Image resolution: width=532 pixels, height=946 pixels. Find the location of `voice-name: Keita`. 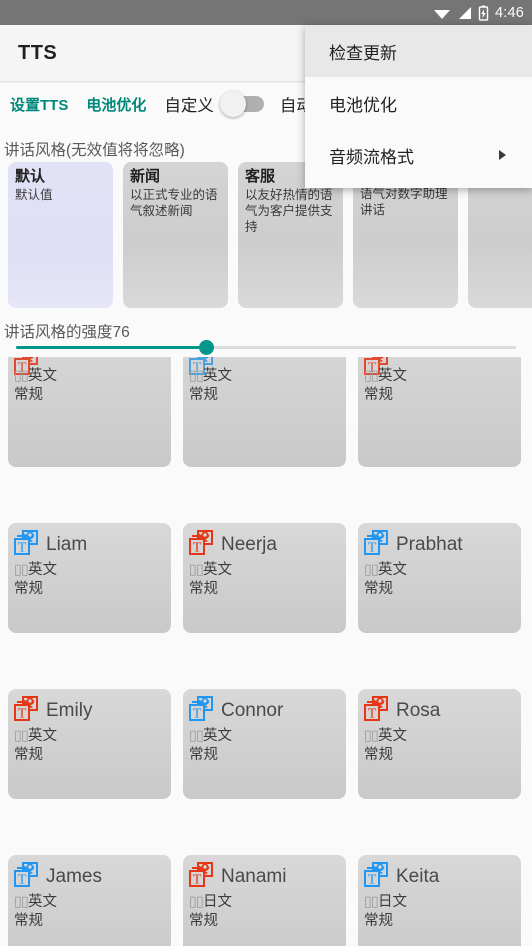

voice-name: Keita is located at coordinates (418, 876).